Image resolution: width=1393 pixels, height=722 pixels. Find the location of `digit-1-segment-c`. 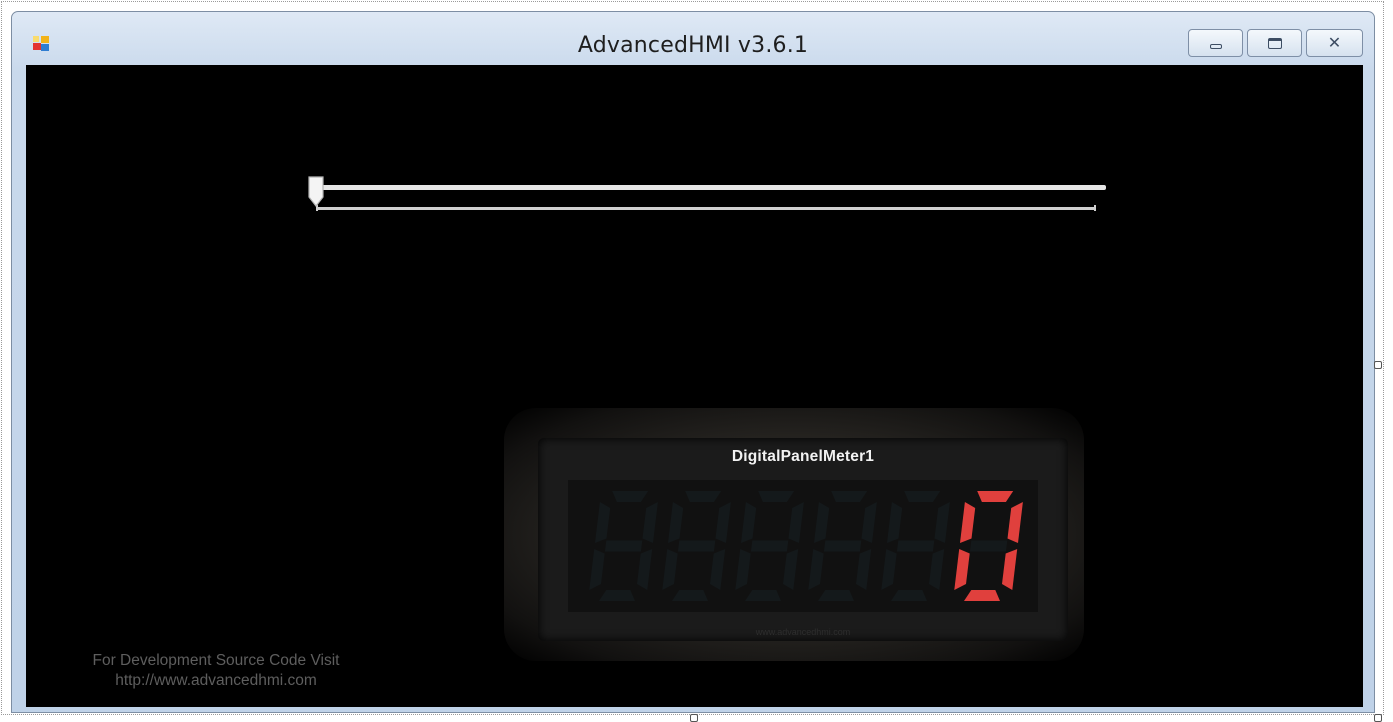

digit-1-segment-c is located at coordinates (645, 569).